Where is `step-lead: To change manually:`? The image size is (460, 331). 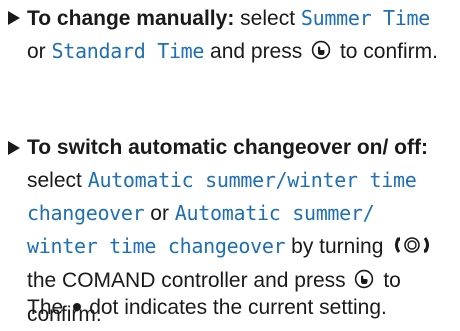
step-lead: To change manually: is located at coordinates (131, 18).